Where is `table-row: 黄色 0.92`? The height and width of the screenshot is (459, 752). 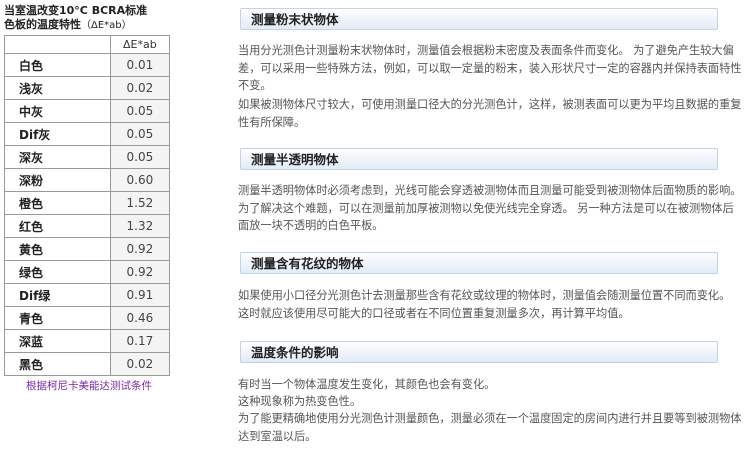 table-row: 黄色 0.92 is located at coordinates (87, 249).